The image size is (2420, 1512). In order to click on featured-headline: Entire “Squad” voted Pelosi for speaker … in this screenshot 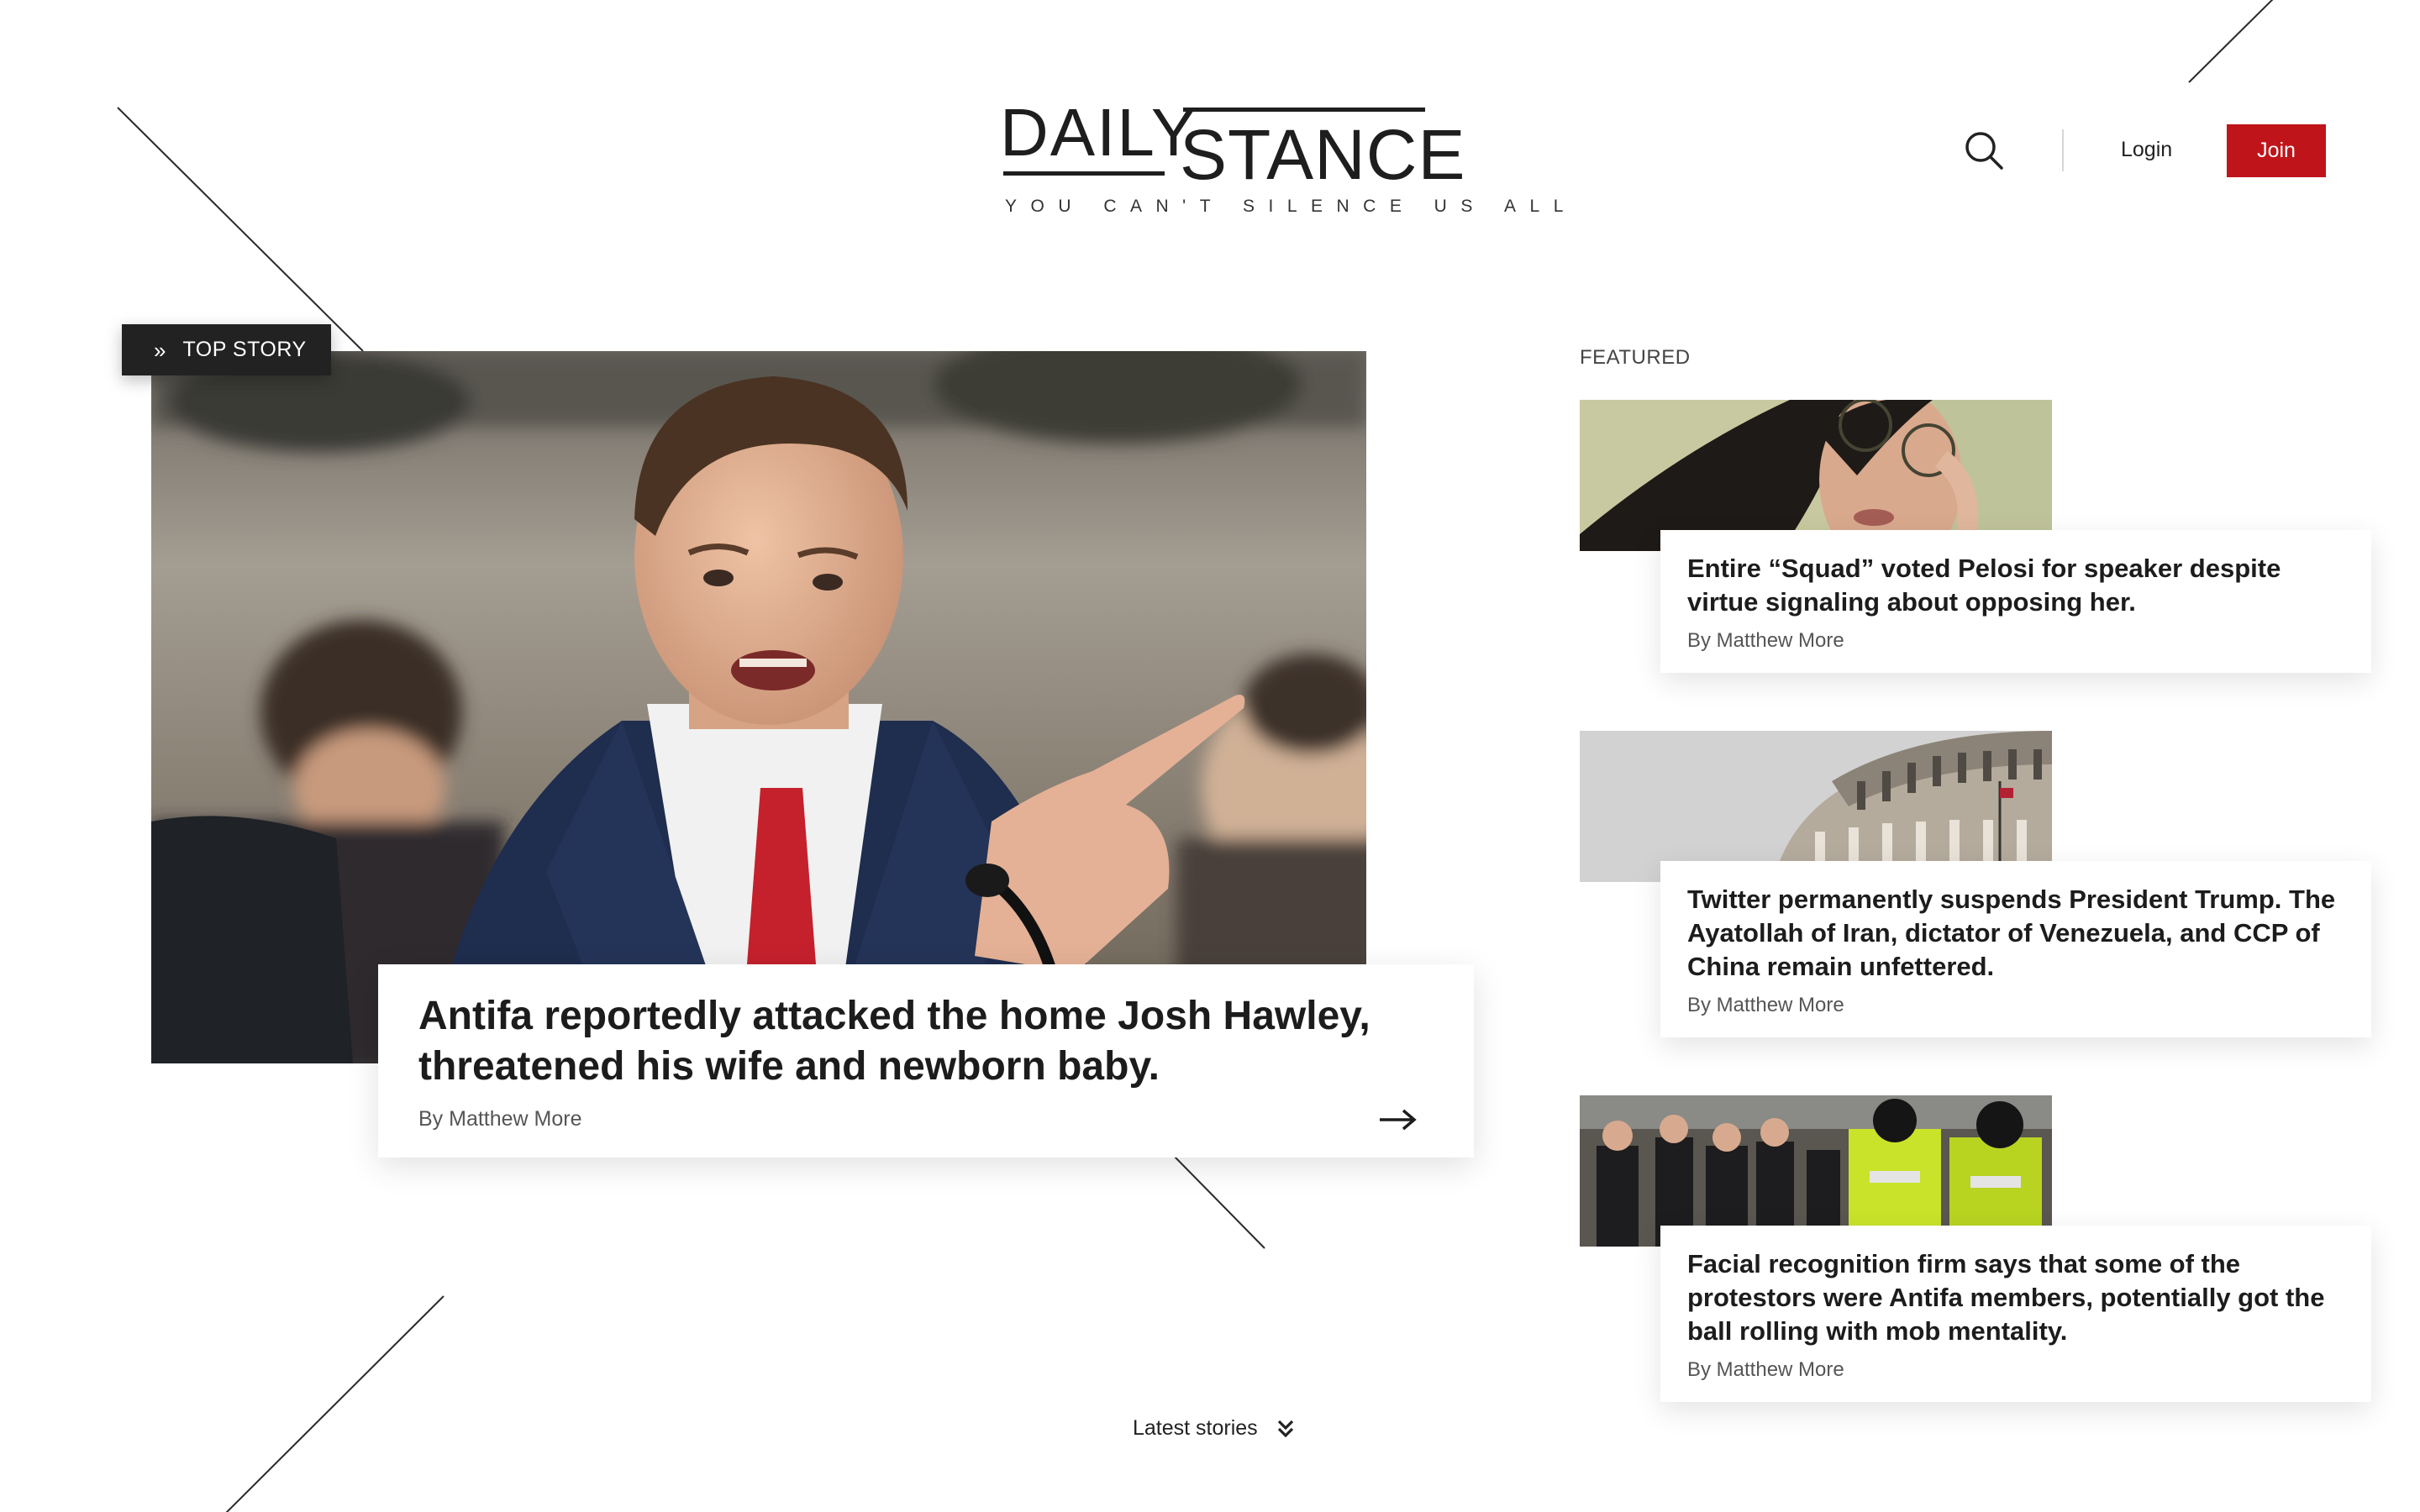, I will do `click(2015, 585)`.